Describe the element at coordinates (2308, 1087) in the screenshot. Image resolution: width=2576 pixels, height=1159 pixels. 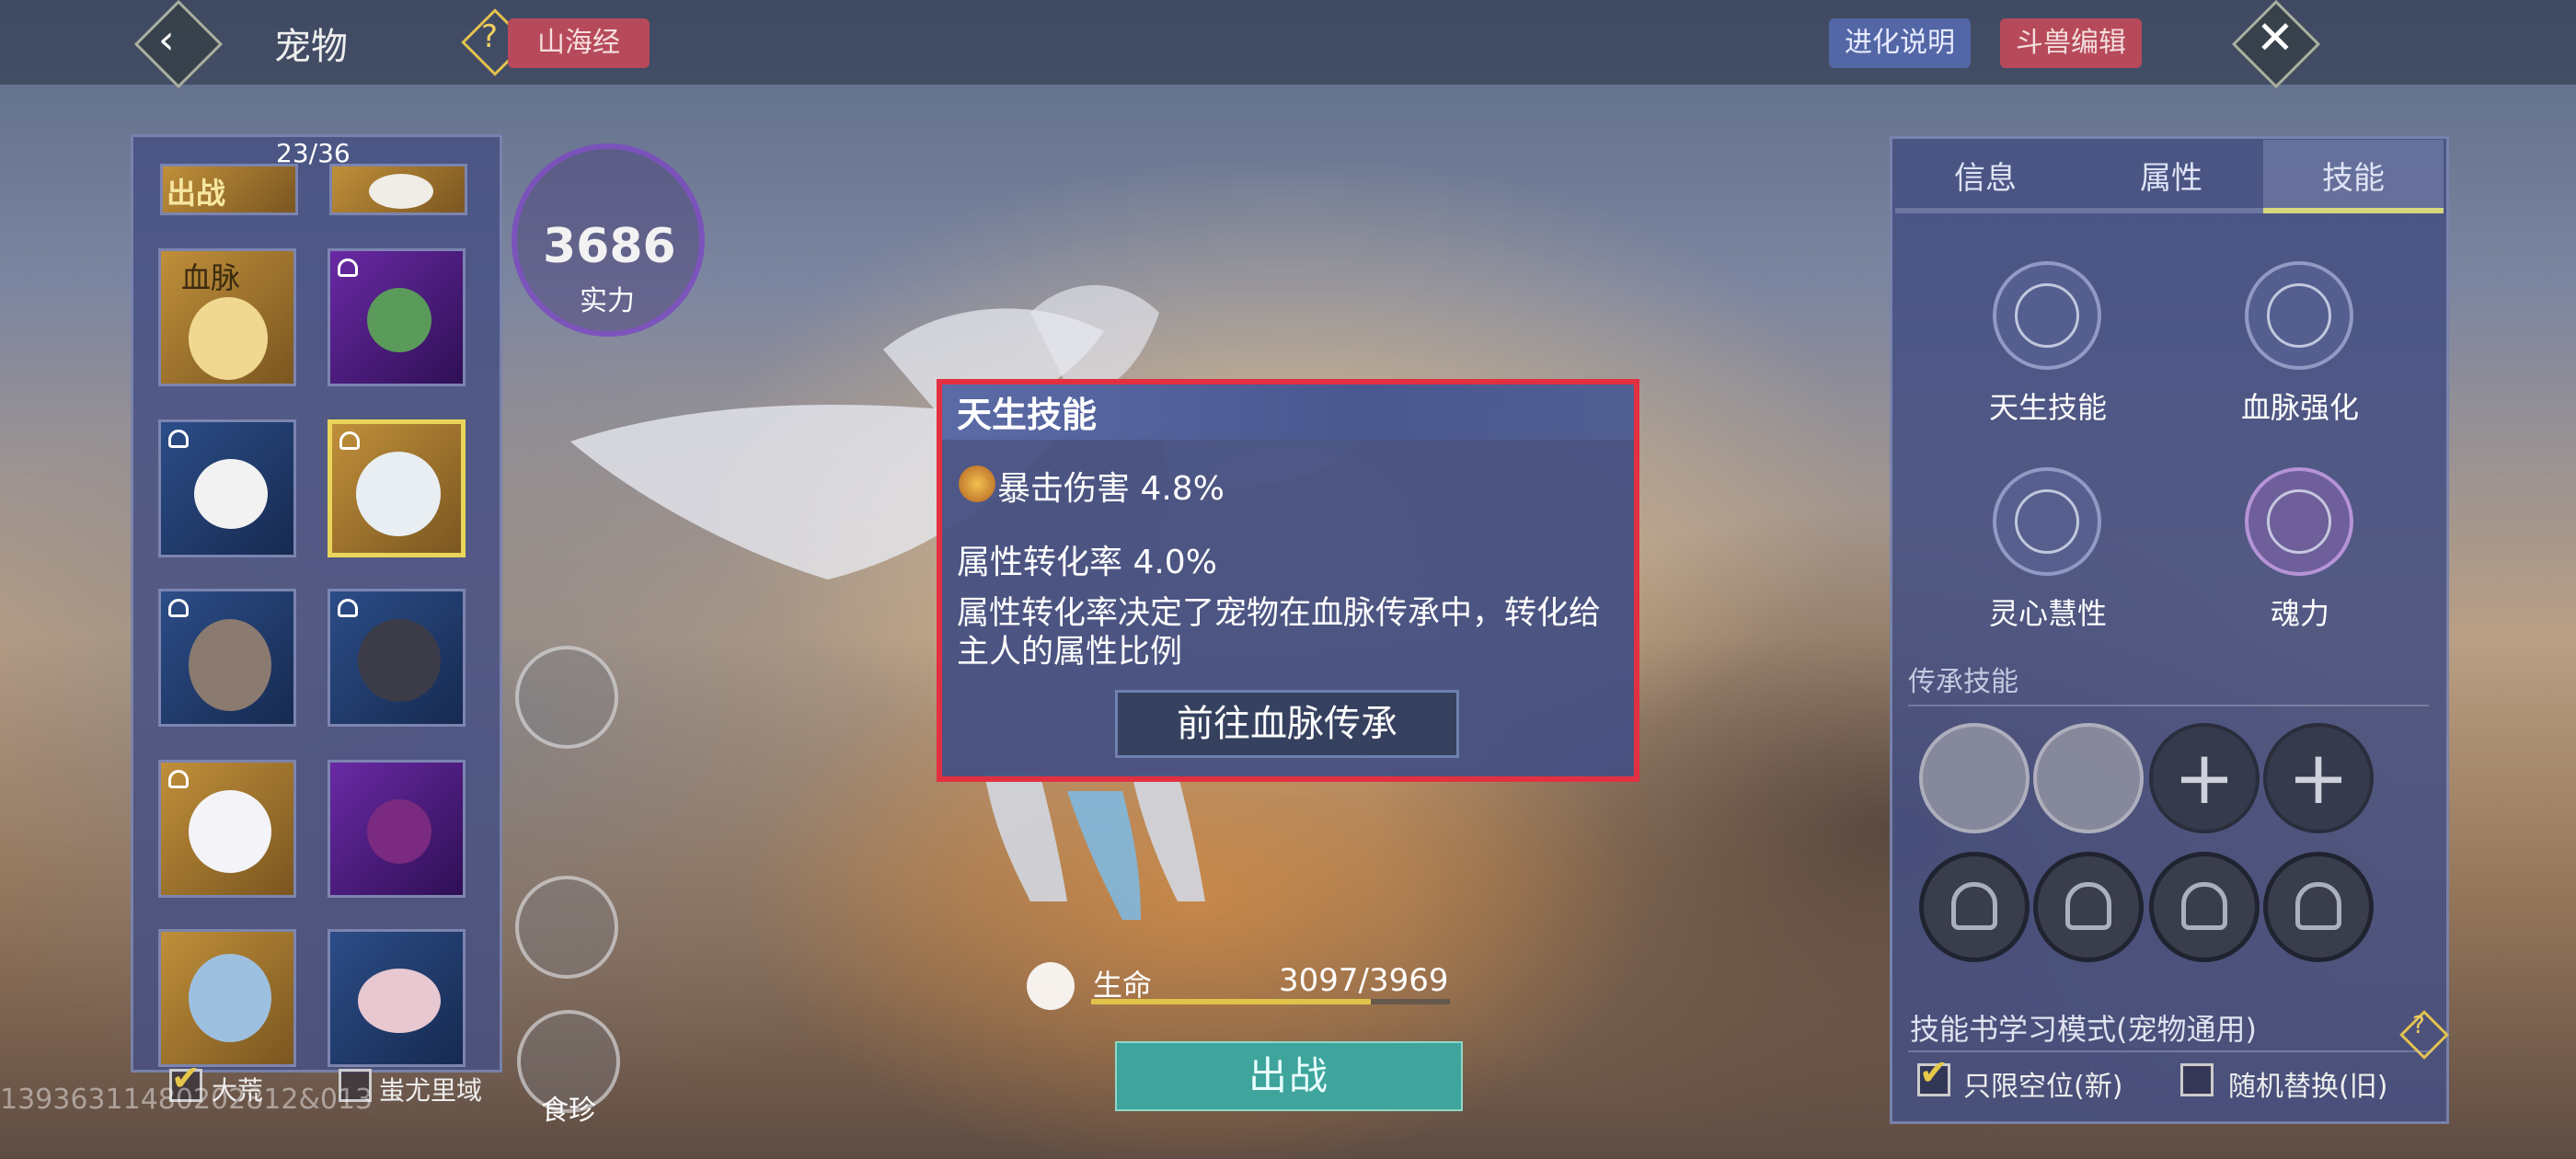
I see `option-label-random-replace: 随机替换(旧)` at that location.